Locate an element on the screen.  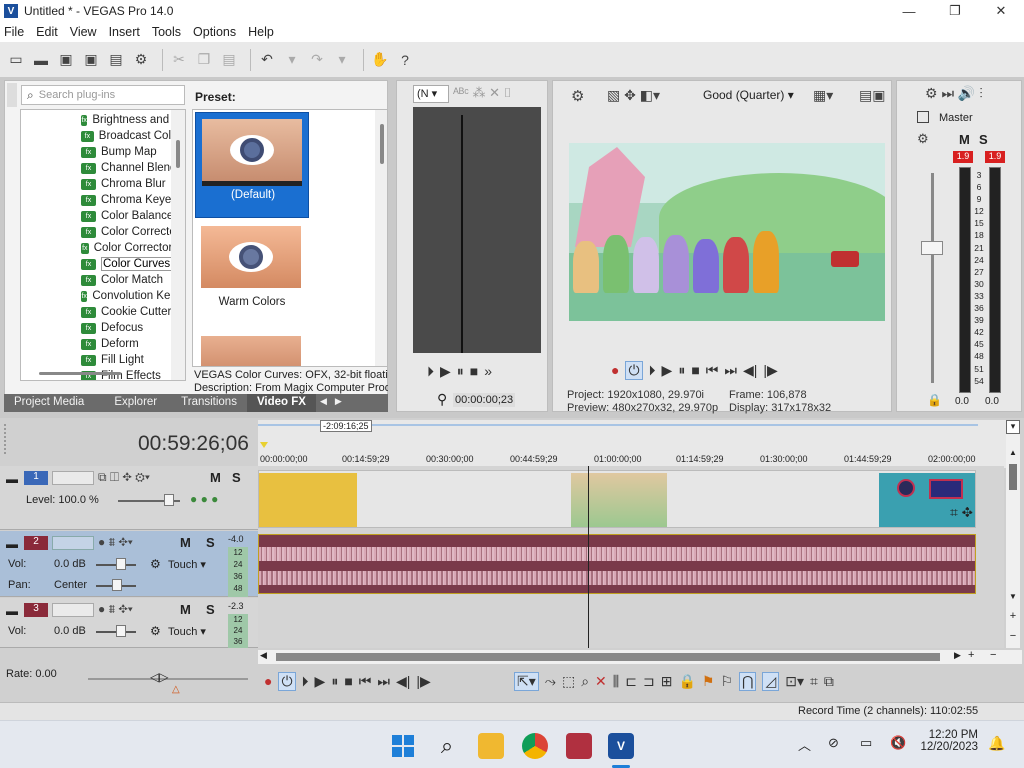
preset-list: (Default) Warm Colors is located at coordinates (290, 238).